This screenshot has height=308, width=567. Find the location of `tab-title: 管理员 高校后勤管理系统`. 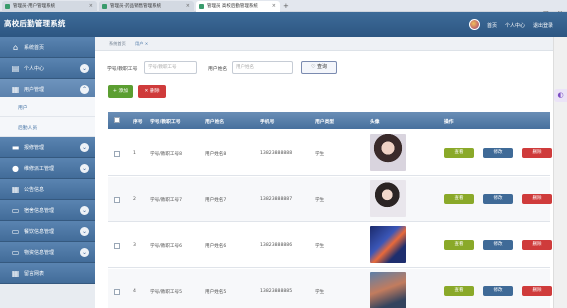

tab-title: 管理员 高校后勤管理系统 is located at coordinates (232, 6).